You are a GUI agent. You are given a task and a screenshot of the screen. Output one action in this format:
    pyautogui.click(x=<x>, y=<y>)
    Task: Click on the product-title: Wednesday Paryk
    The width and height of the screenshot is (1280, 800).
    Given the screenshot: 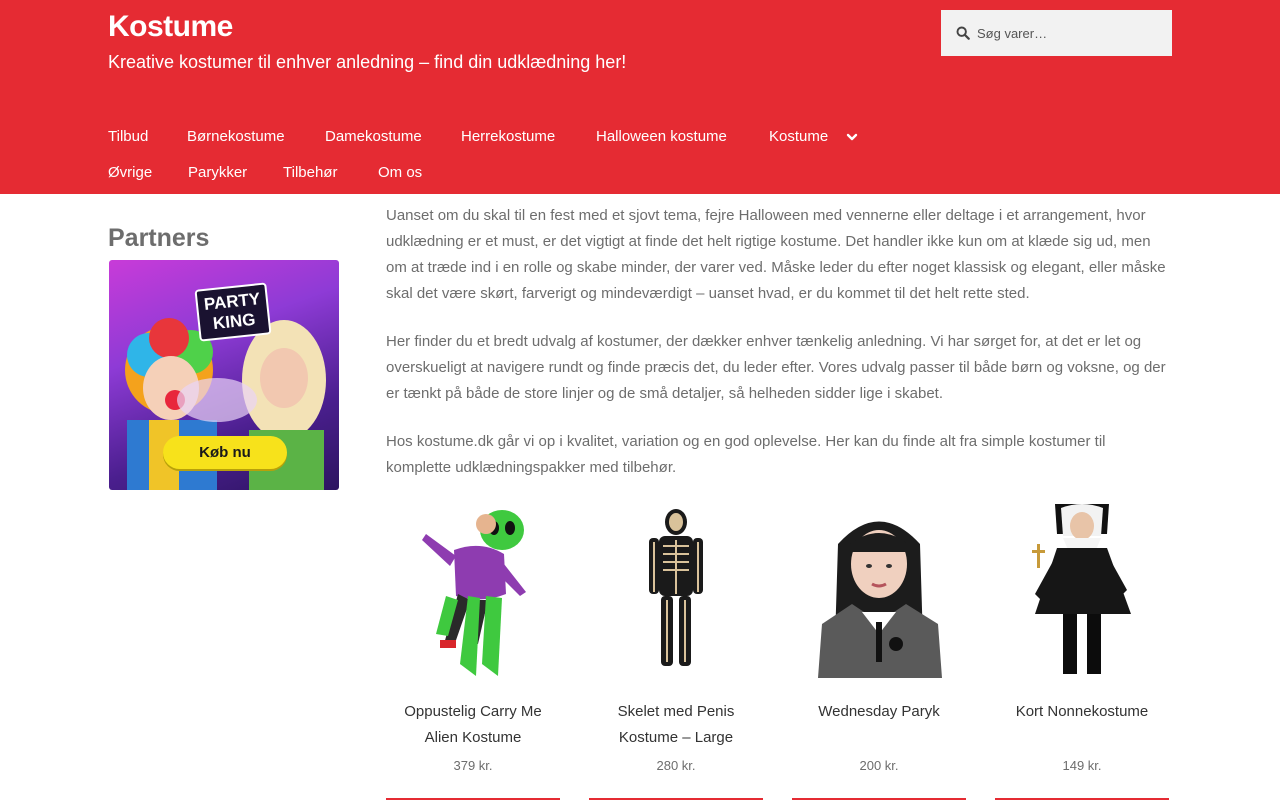 What is the action you would take?
    pyautogui.click(x=879, y=725)
    